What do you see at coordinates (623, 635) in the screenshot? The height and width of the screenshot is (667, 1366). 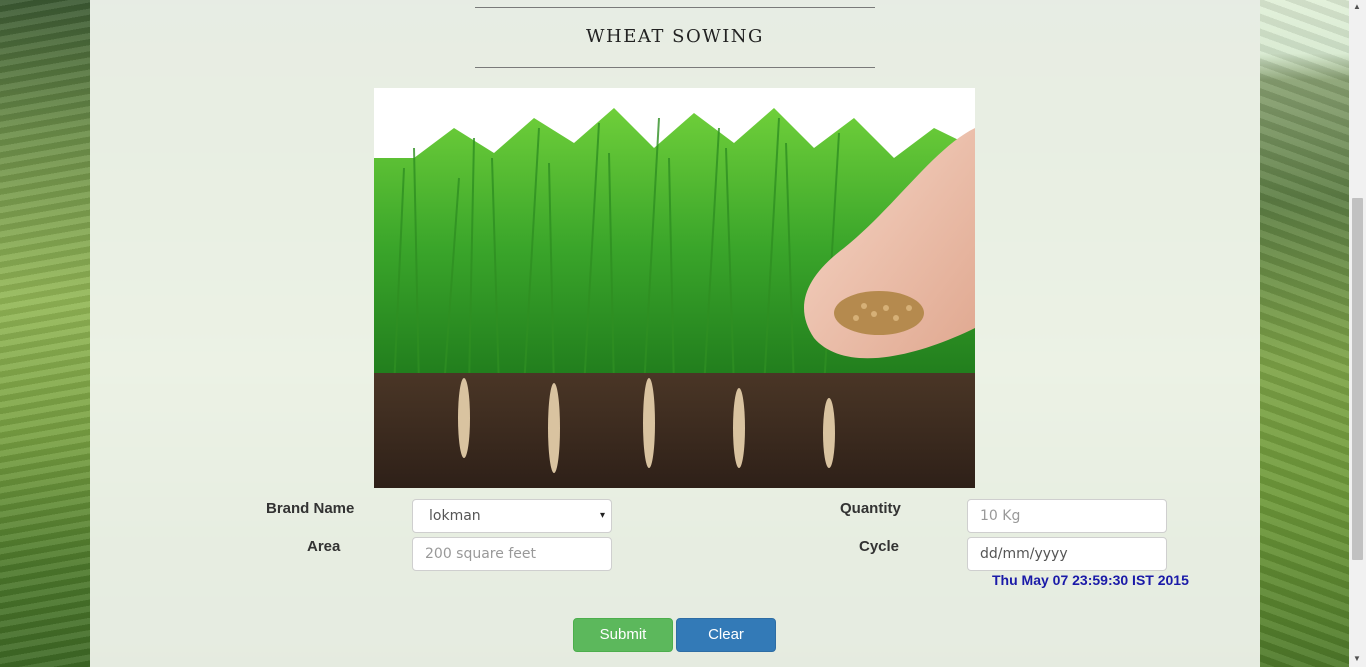 I see `submit-button: Submit` at bounding box center [623, 635].